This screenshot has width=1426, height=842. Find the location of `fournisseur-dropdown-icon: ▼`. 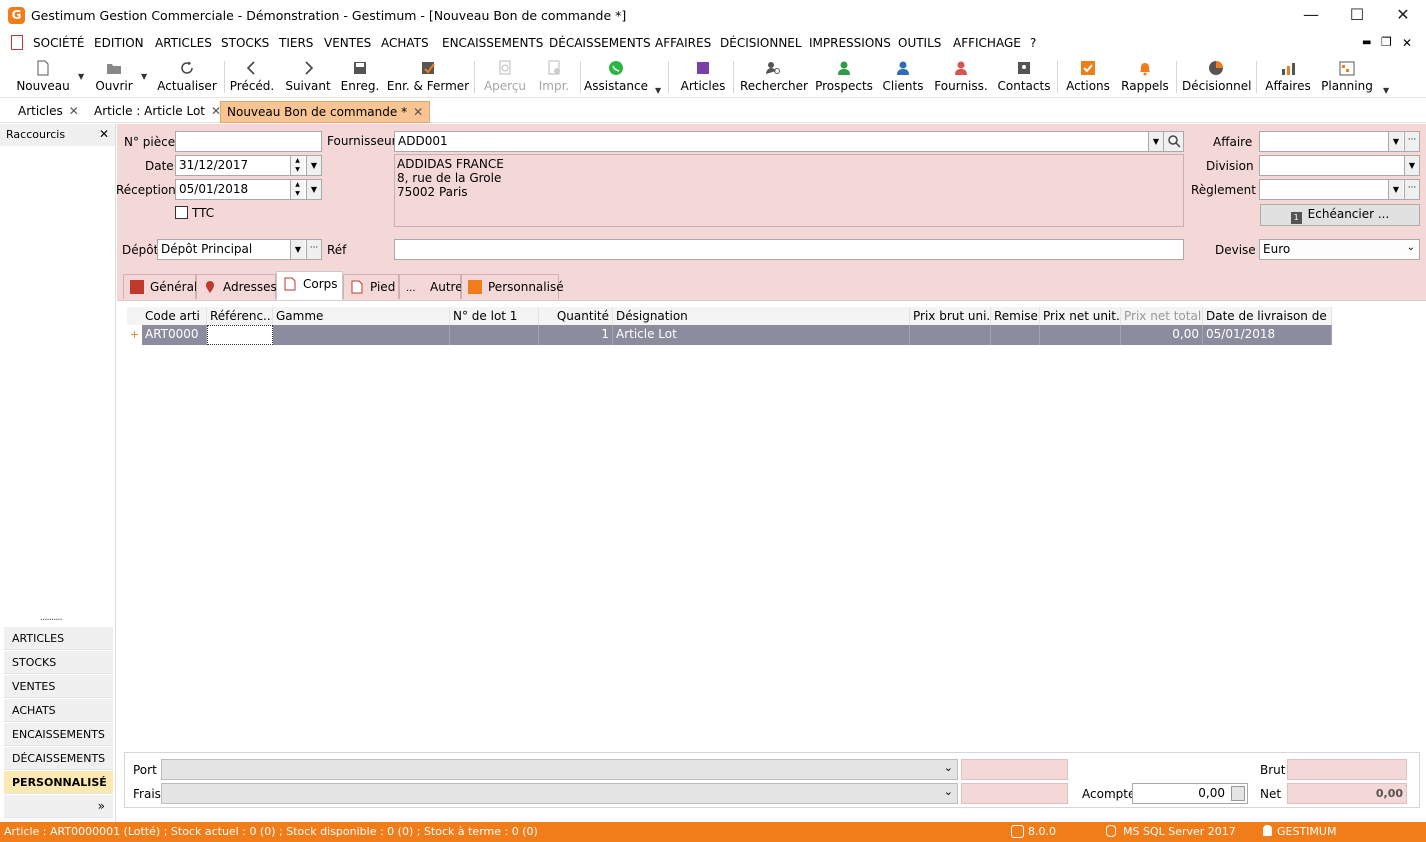

fournisseur-dropdown-icon: ▼ is located at coordinates (1155, 141).